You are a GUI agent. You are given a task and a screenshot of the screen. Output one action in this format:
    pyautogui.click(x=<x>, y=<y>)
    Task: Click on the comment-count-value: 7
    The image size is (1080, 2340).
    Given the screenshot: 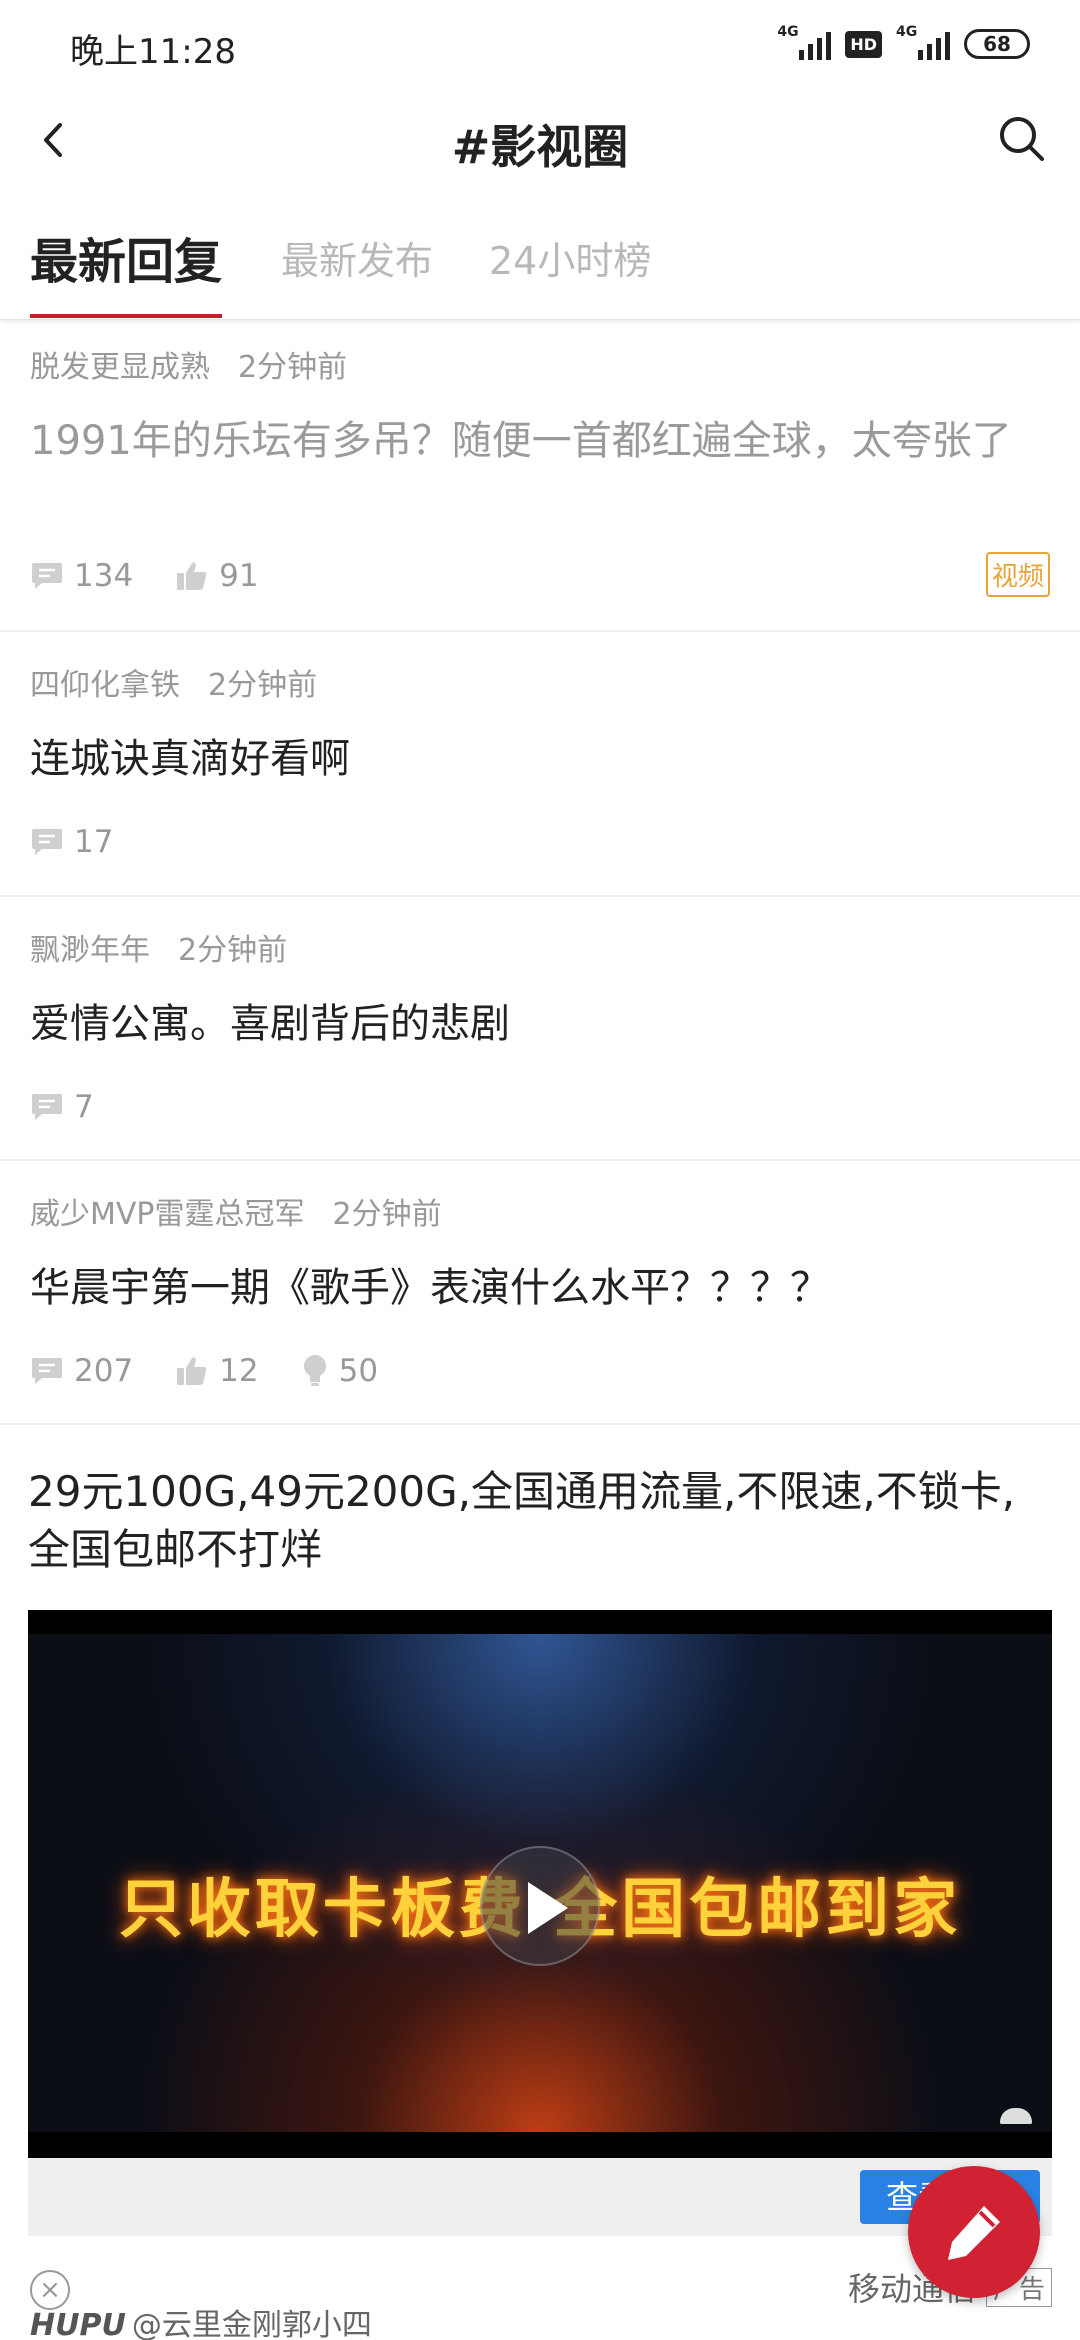 What is the action you would take?
    pyautogui.click(x=84, y=1107)
    